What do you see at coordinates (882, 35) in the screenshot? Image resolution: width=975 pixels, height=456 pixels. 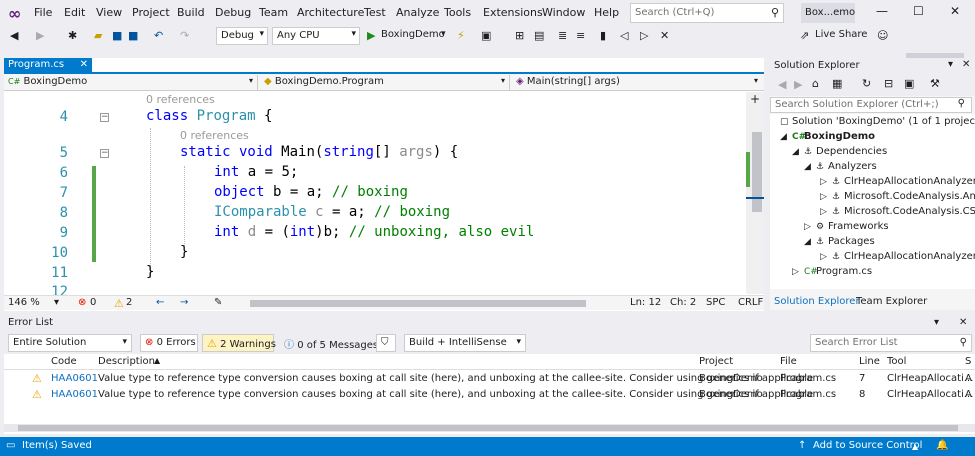 I see `feedback-icon: ☺` at bounding box center [882, 35].